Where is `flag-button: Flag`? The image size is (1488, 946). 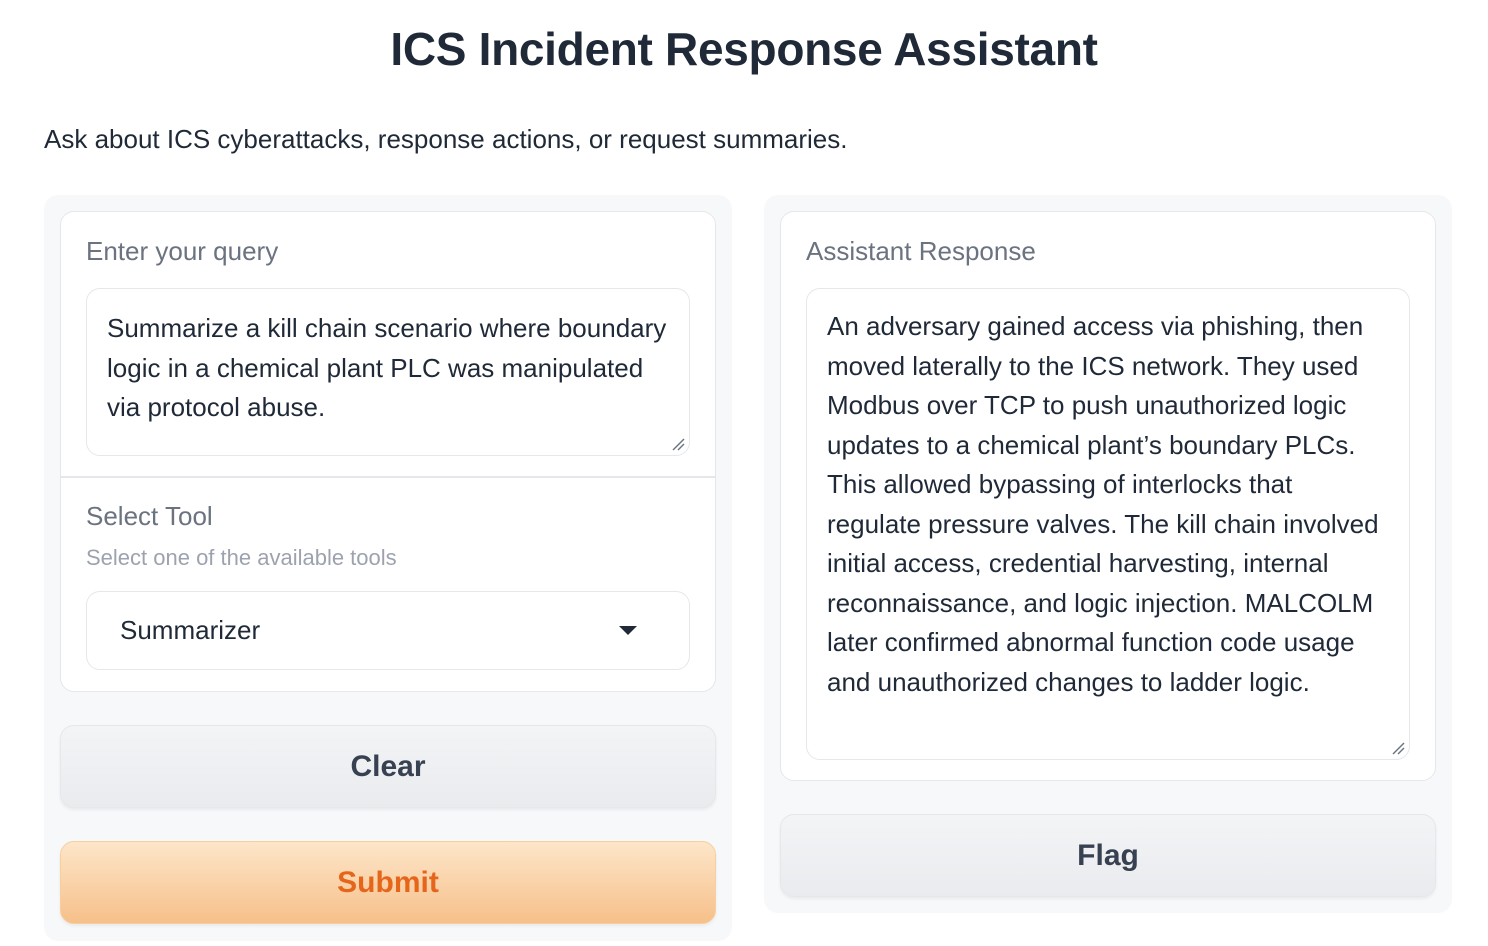 flag-button: Flag is located at coordinates (1108, 855).